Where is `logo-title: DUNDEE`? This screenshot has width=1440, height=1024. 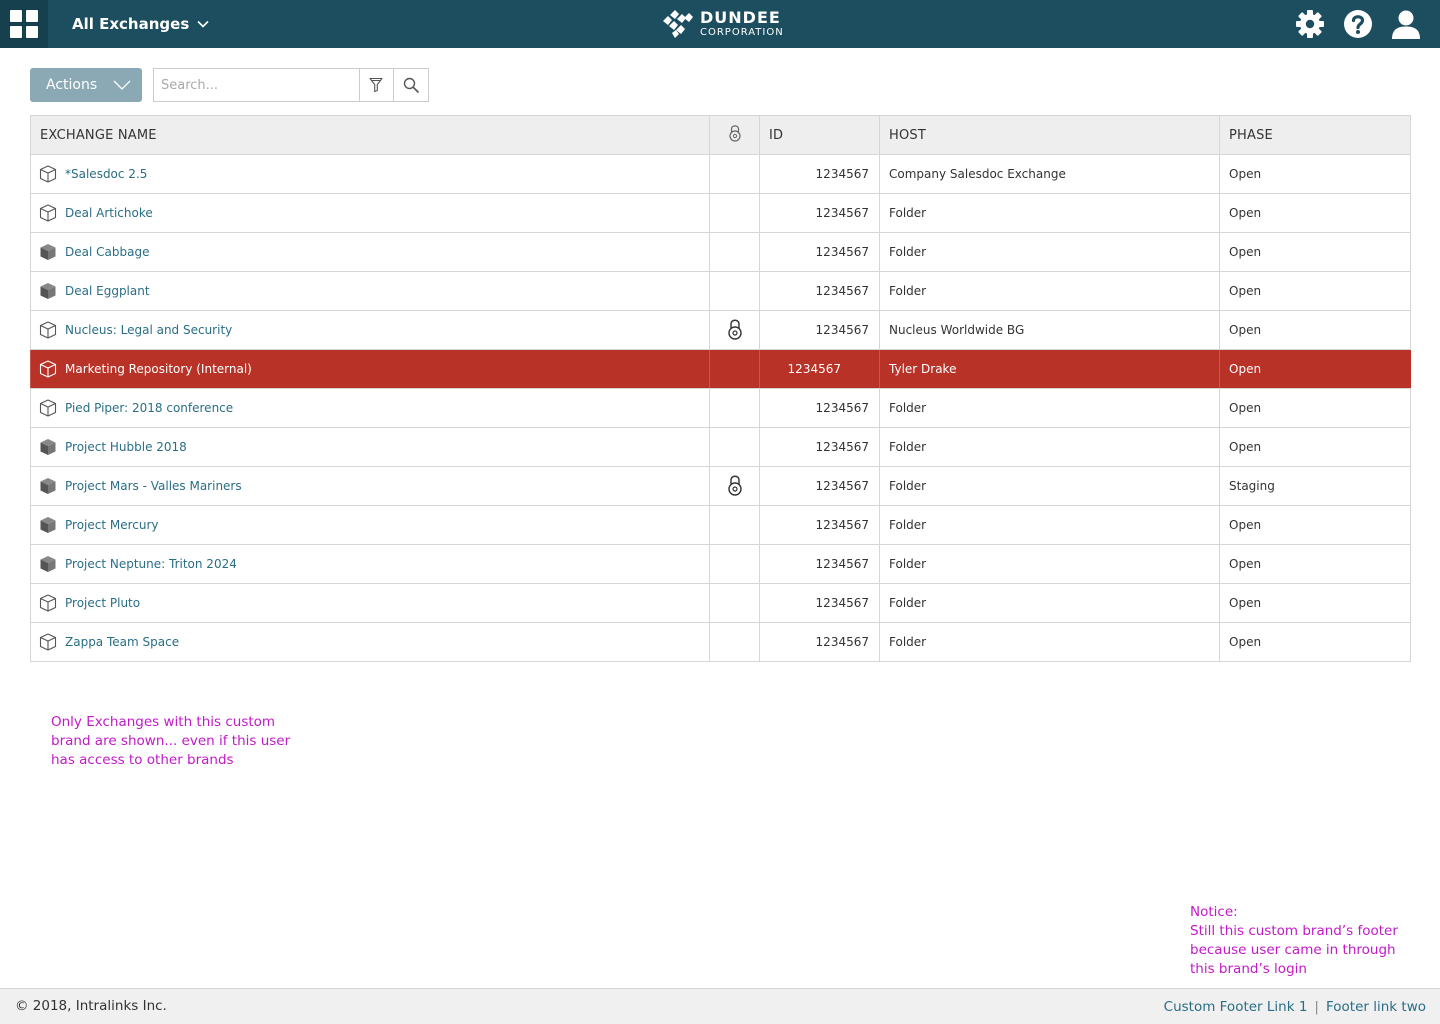 logo-title: DUNDEE is located at coordinates (740, 17).